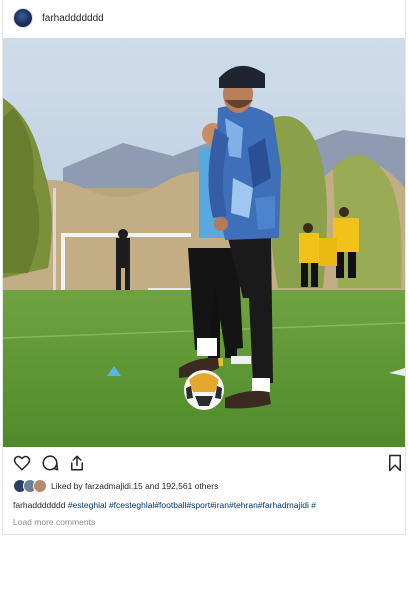 The width and height of the screenshot is (408, 609). Describe the element at coordinates (30, 486) in the screenshot. I see `liker-avatars` at that location.